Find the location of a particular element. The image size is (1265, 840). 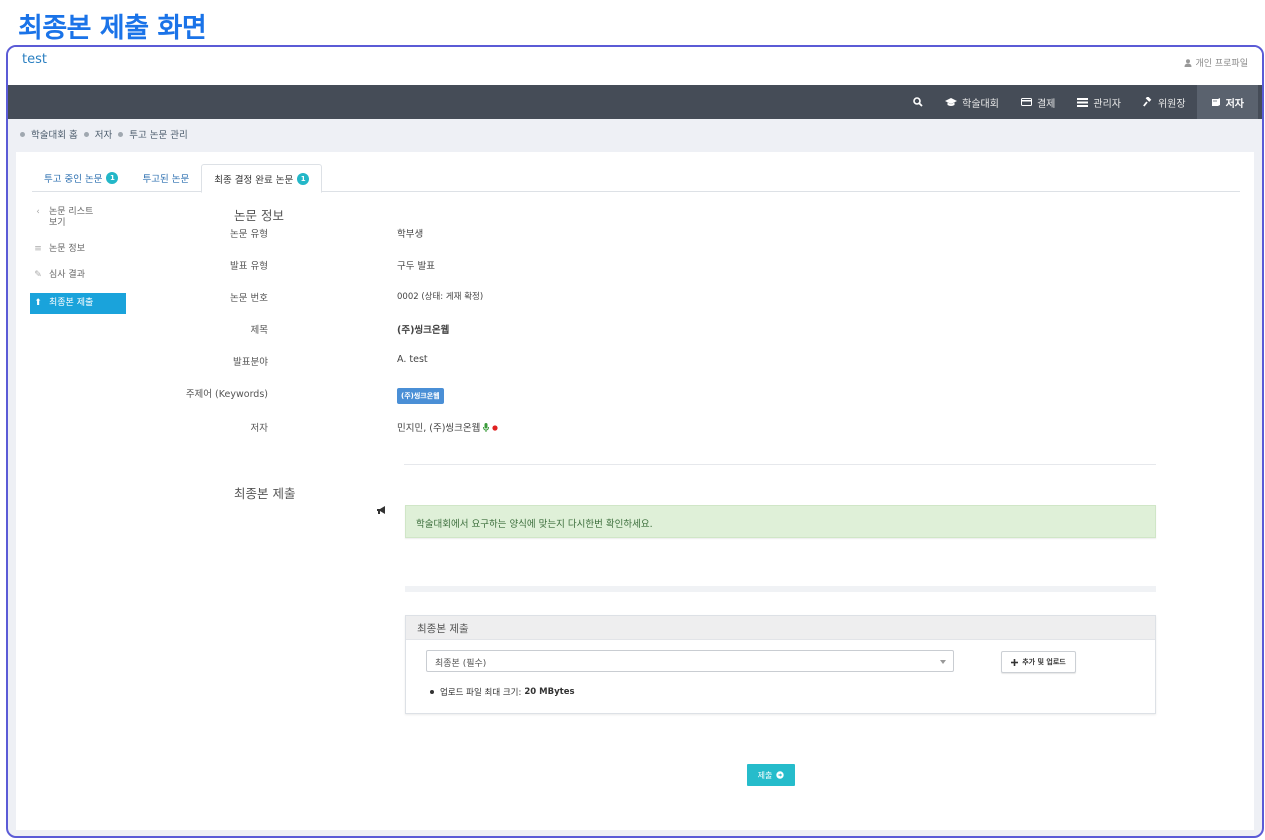

brand-link: test is located at coordinates (34, 59).